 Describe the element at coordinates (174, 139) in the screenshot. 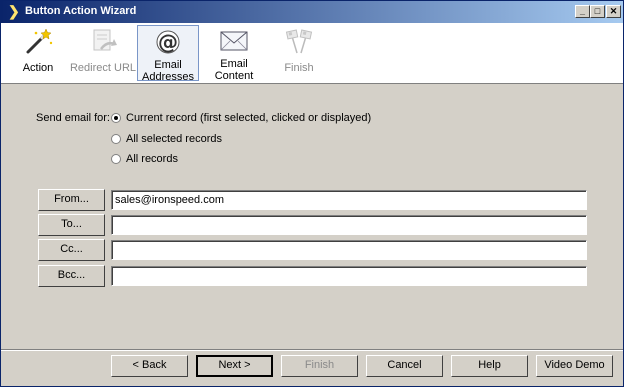

I see `radio-all-selected-records-label: All selected records` at that location.